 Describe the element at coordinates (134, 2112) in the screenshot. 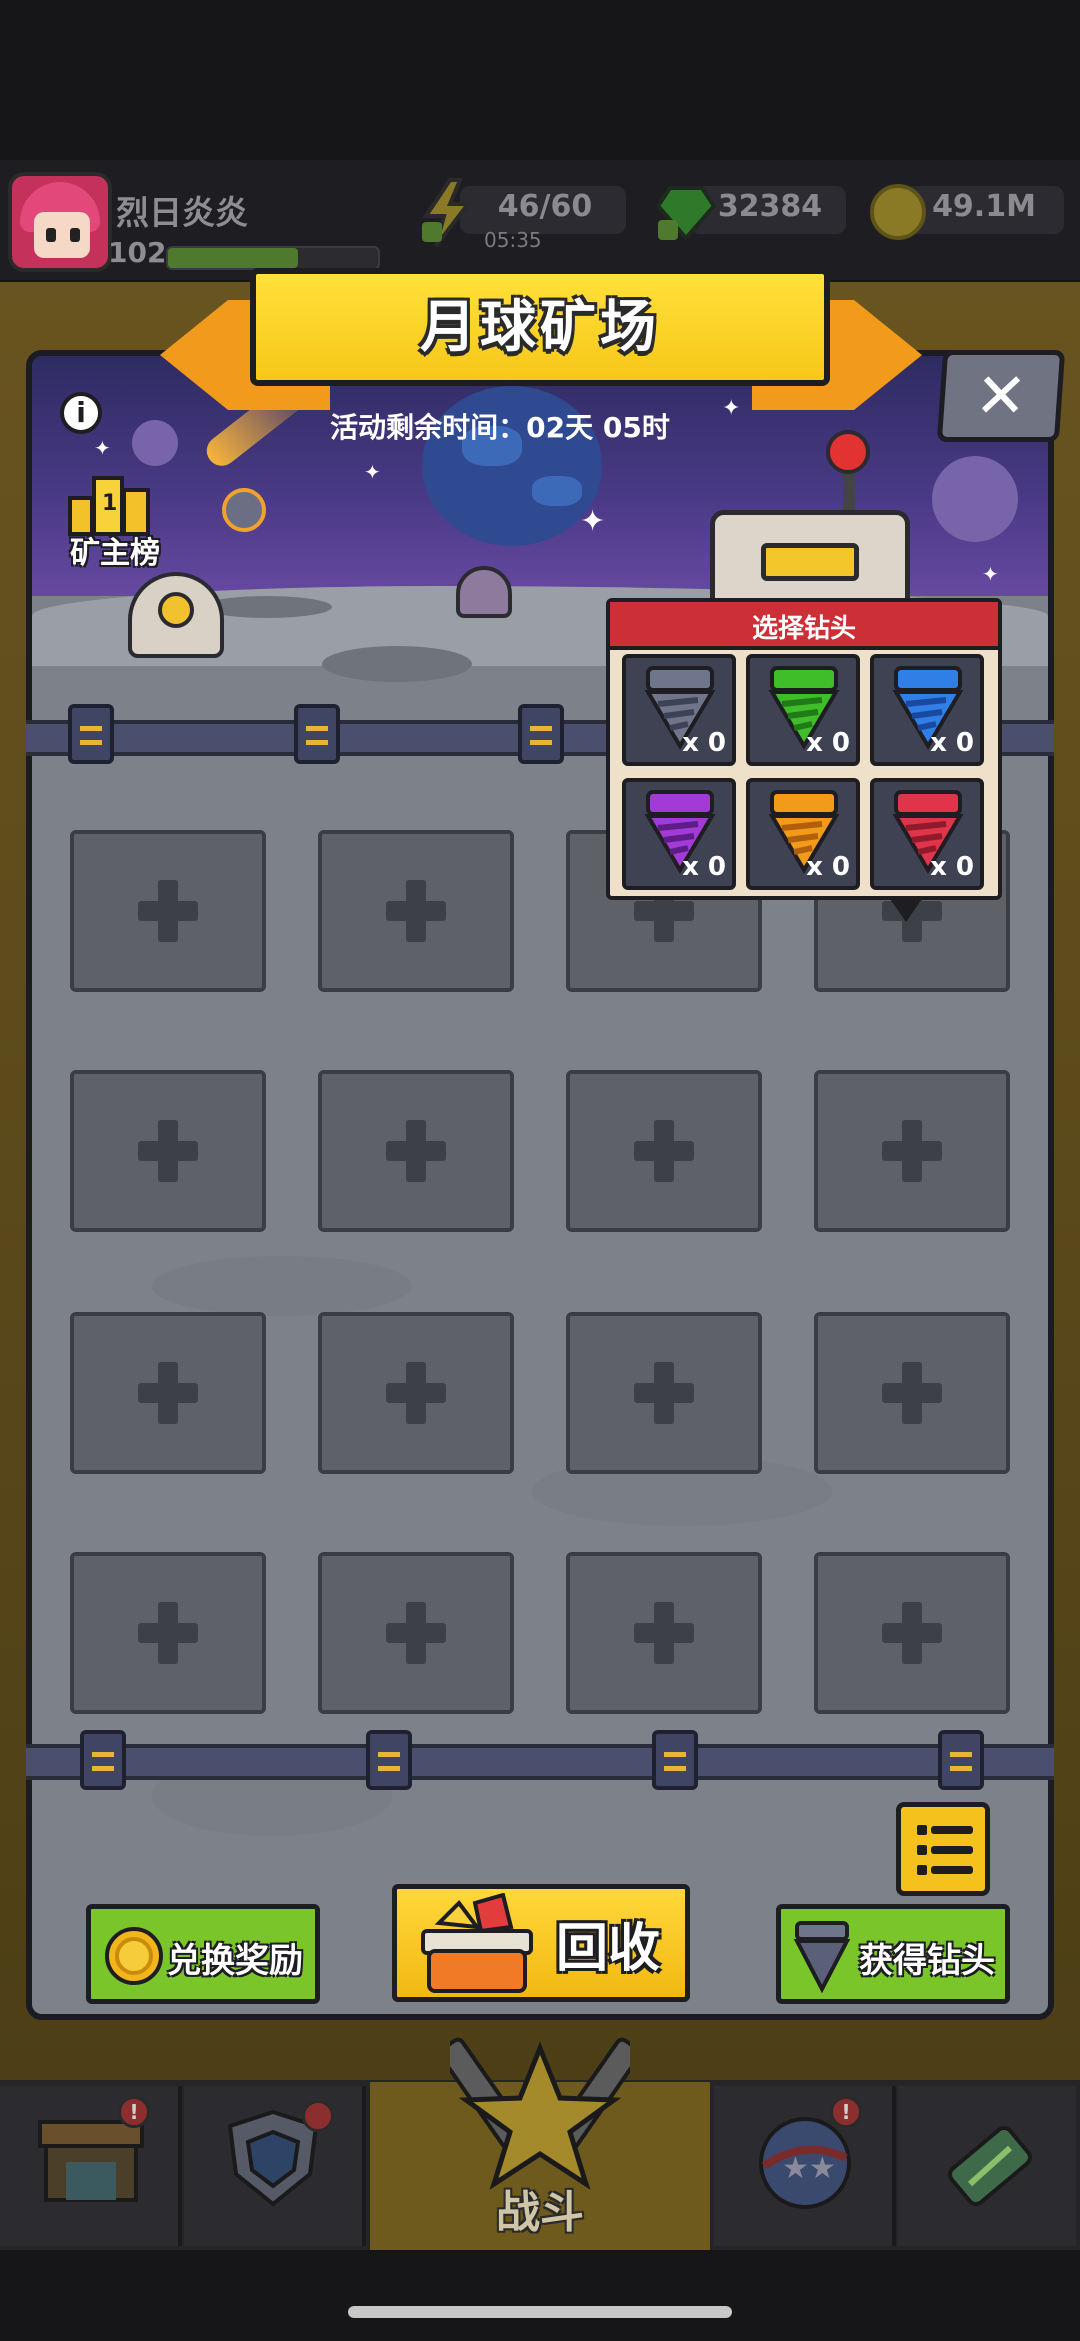

I see `shop-badge: !` at that location.